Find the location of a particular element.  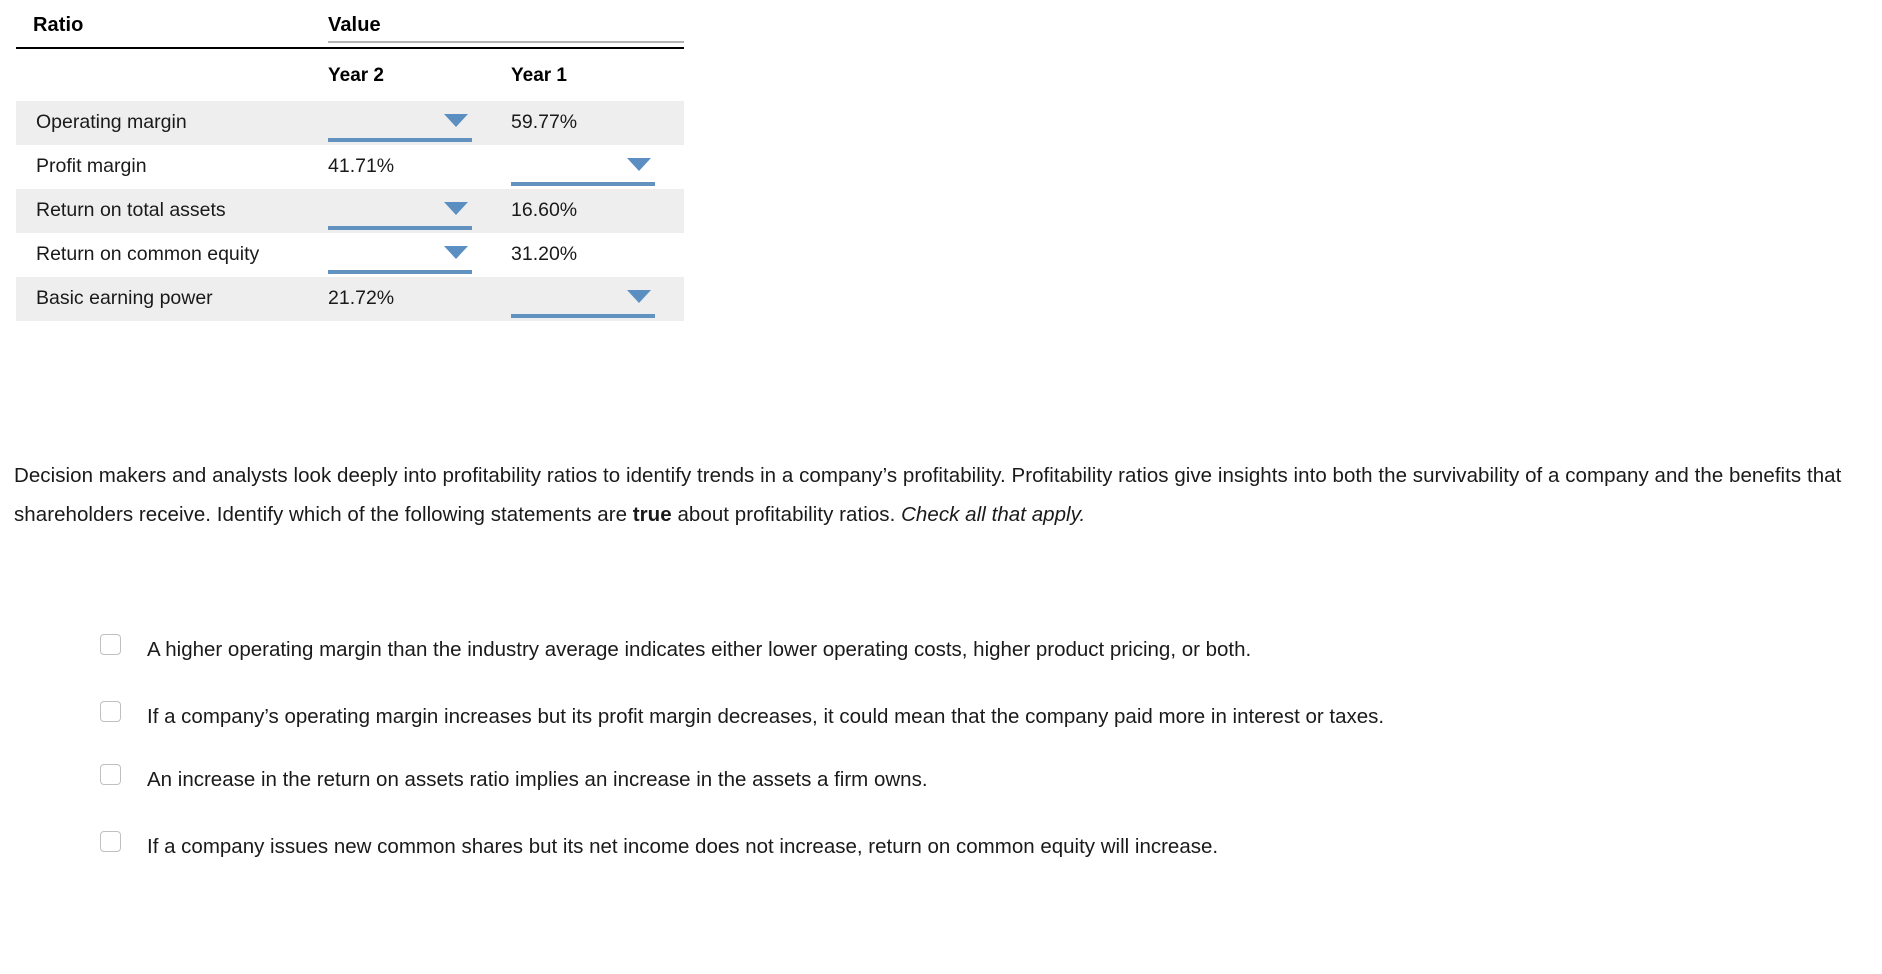

table-row: Operating margin 59.77% is located at coordinates (350, 123).